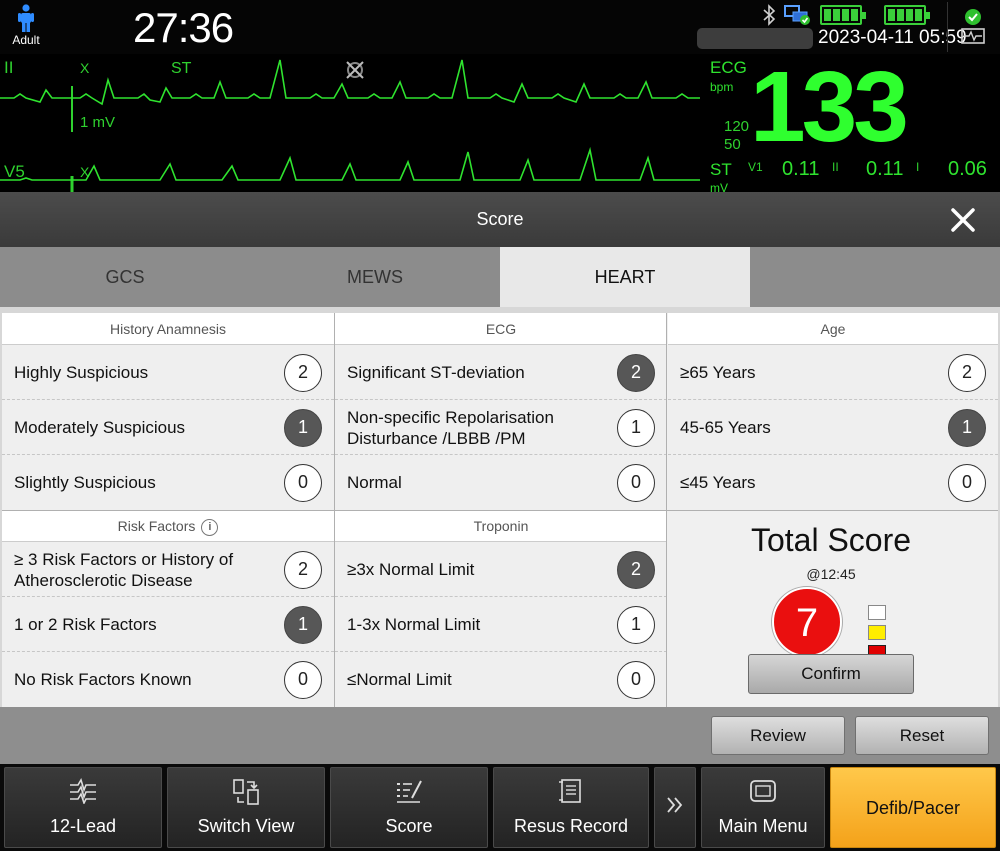  What do you see at coordinates (718, 482) in the screenshot?
I see `option-label: ≤45 Years` at bounding box center [718, 482].